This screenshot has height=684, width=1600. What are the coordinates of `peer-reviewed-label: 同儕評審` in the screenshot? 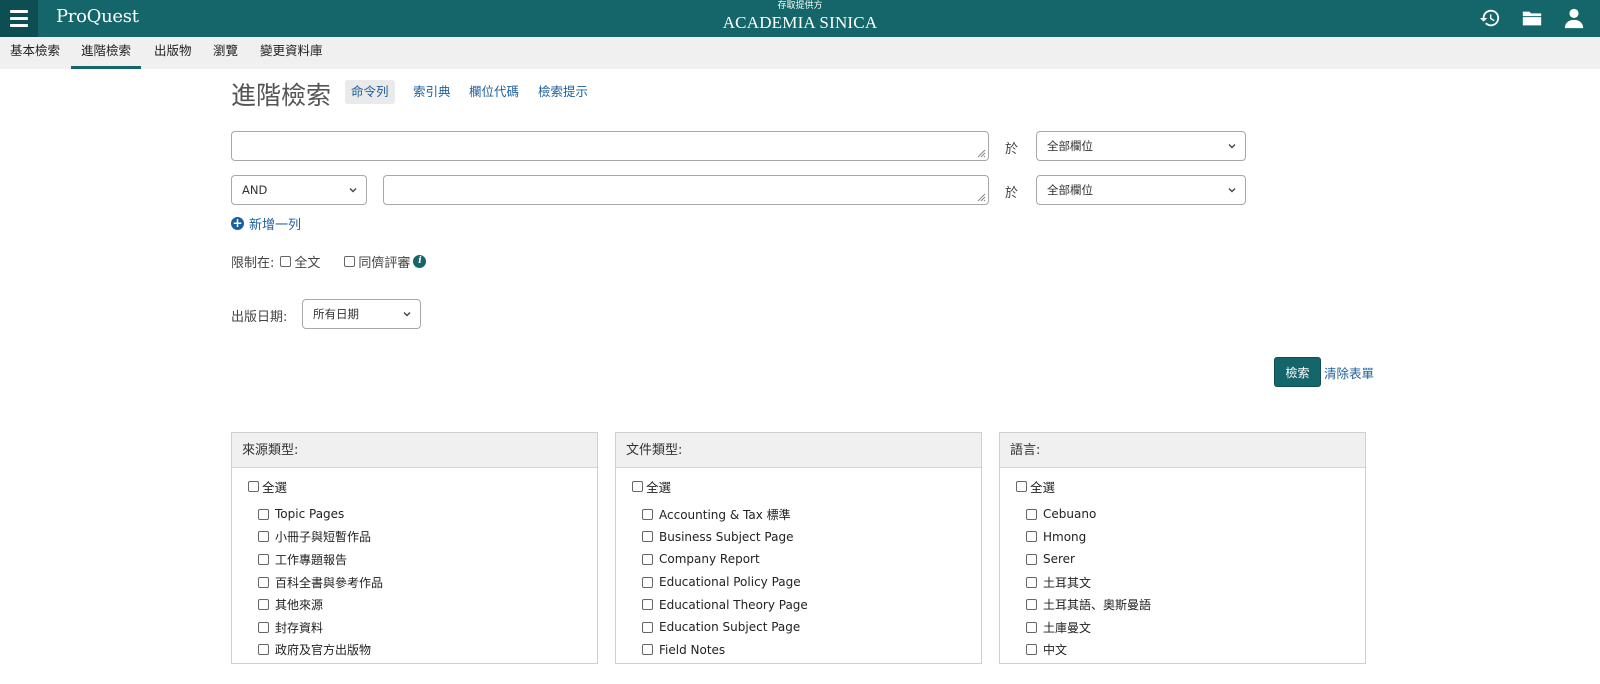 It's located at (384, 261).